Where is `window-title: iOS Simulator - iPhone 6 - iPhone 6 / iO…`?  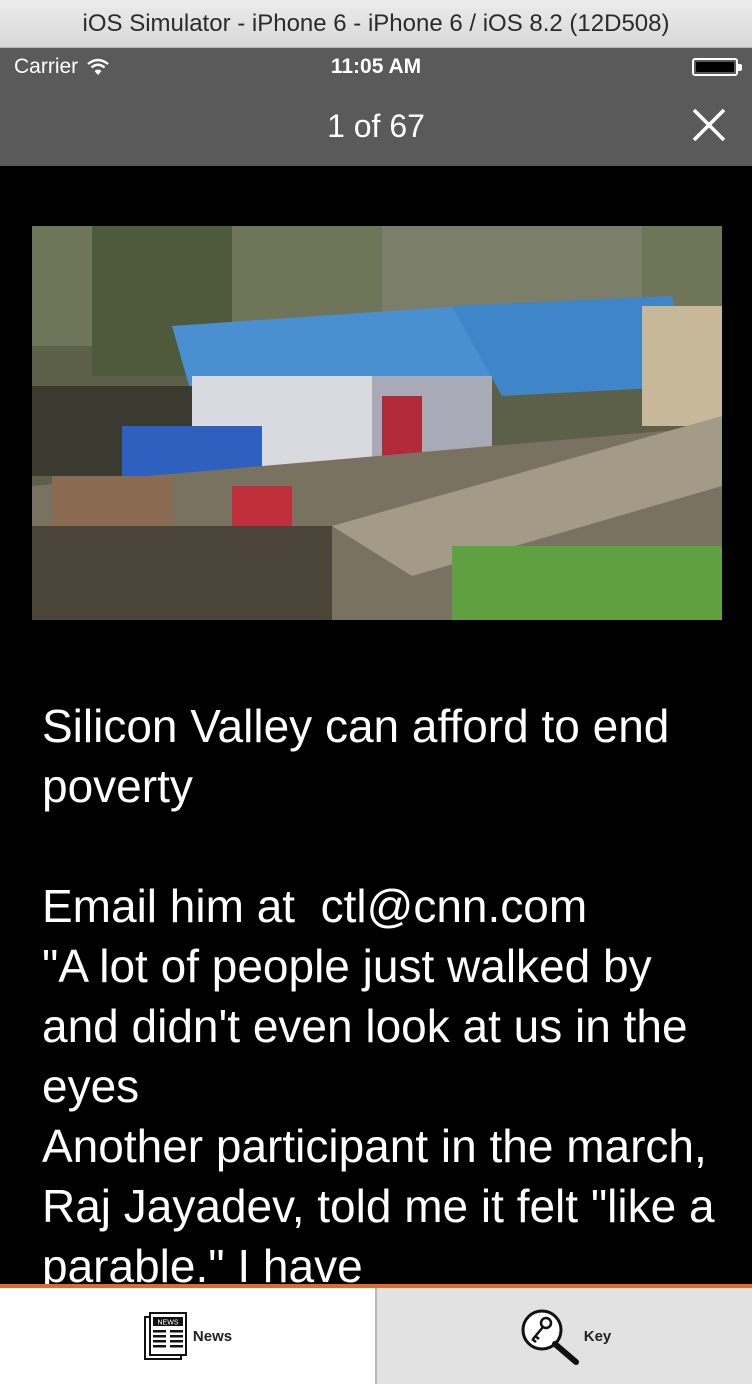
window-title: iOS Simulator - iPhone 6 - iPhone 6 / iO… is located at coordinates (376, 23).